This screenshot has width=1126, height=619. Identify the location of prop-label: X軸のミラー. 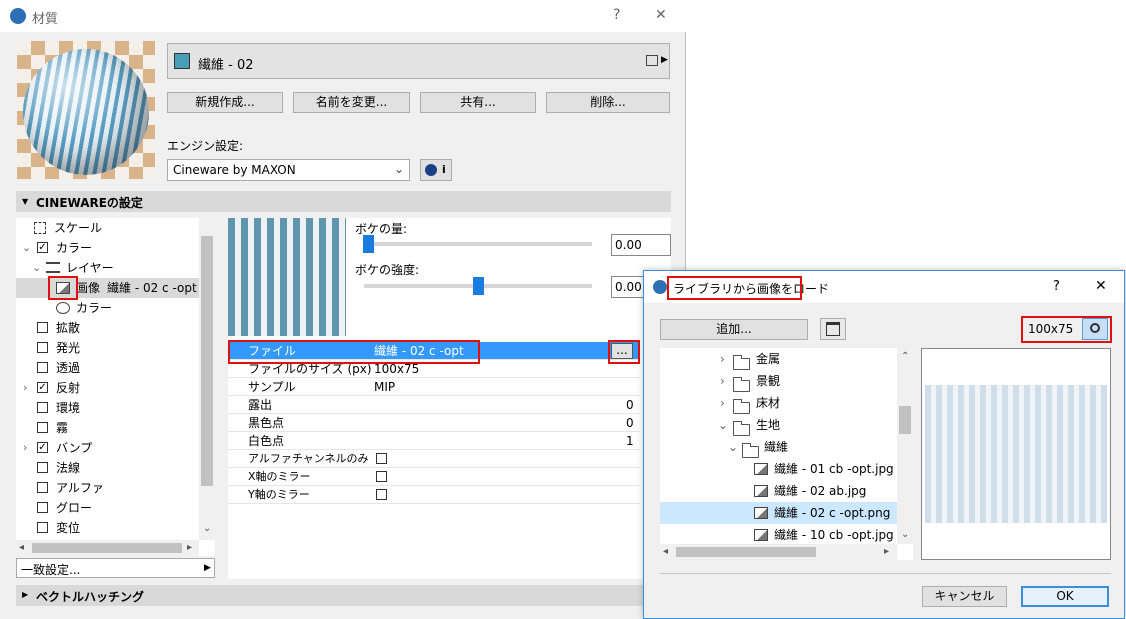
(279, 476).